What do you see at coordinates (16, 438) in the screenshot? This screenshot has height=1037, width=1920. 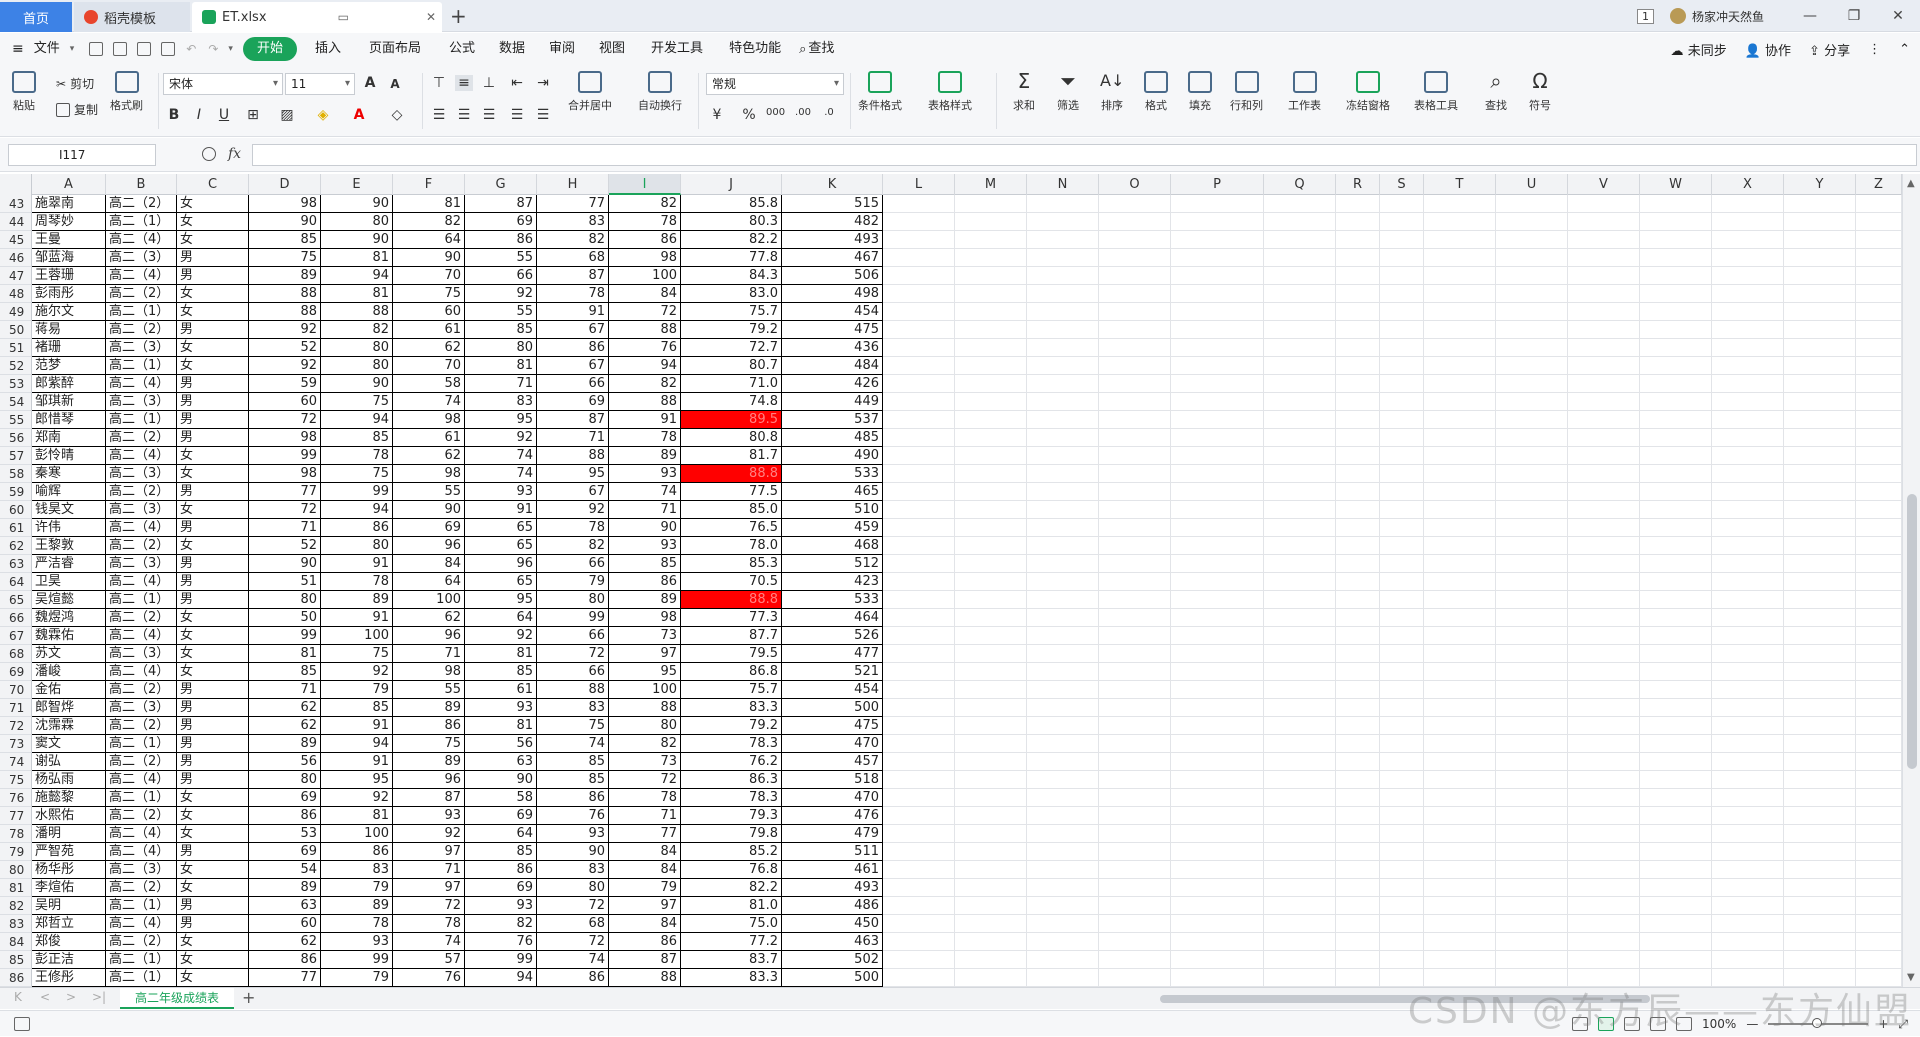 I see `row-header: 56` at bounding box center [16, 438].